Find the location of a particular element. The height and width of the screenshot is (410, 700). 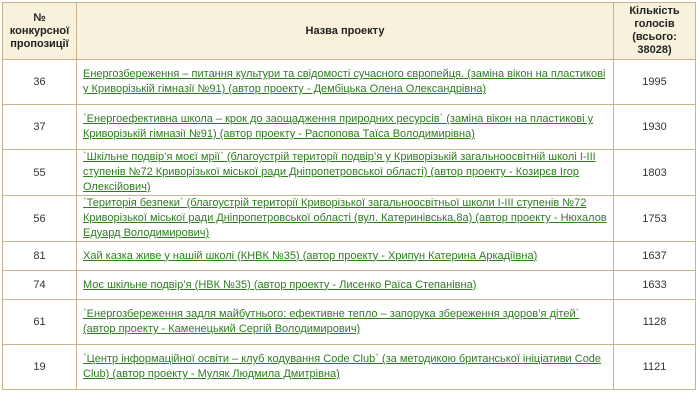

proposal-number: 81 is located at coordinates (39, 256).